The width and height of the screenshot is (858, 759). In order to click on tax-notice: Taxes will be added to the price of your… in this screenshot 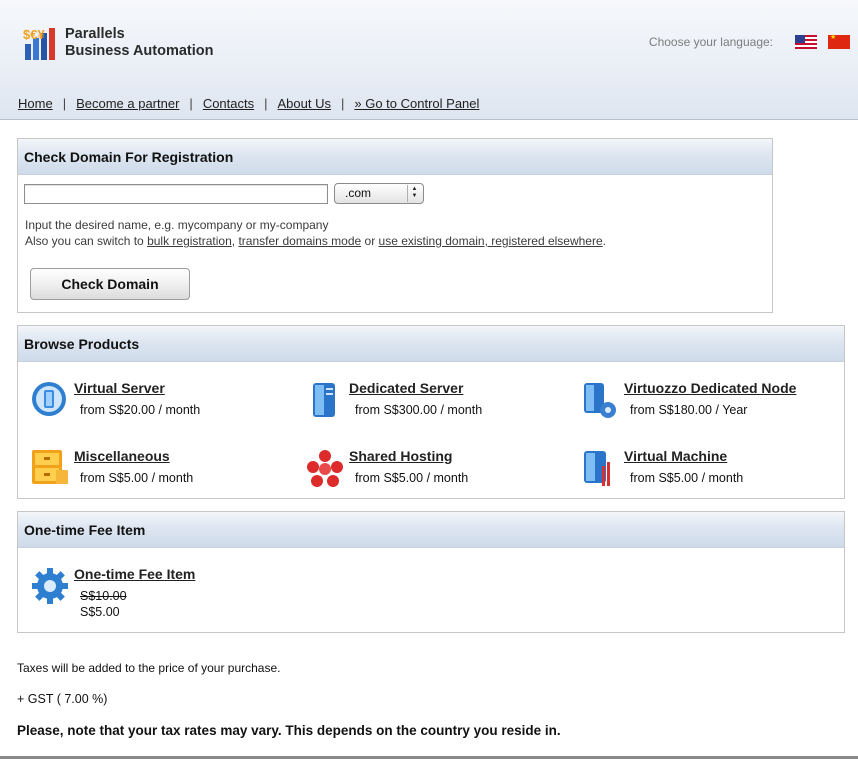, I will do `click(149, 668)`.